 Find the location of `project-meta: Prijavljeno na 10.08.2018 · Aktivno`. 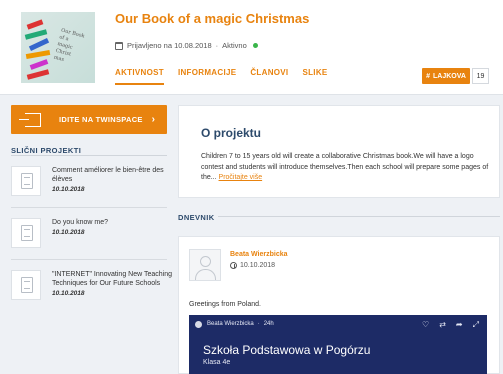

project-meta: Prijavljeno na 10.08.2018 · Aktivno is located at coordinates (186, 45).